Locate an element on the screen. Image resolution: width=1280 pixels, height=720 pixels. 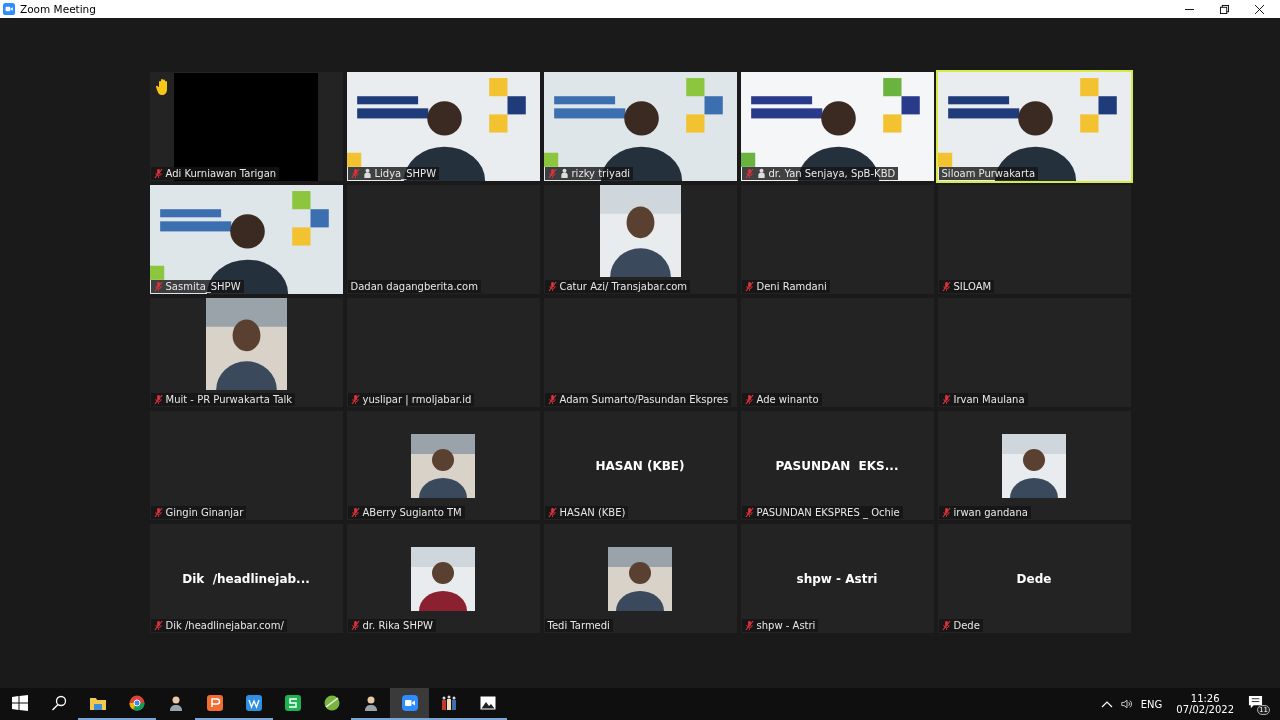
search-icon is located at coordinates (58, 703).